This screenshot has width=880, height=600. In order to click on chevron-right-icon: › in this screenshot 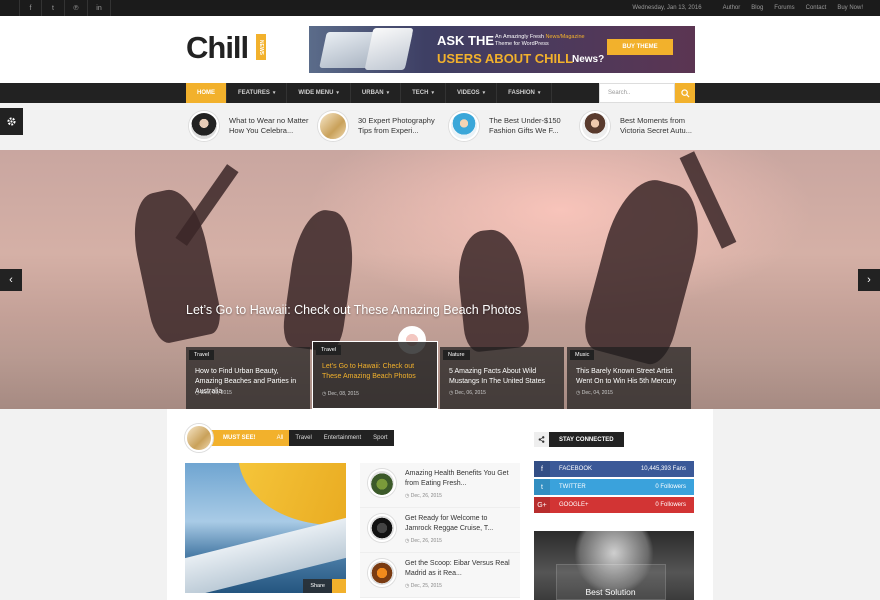, I will do `click(869, 280)`.